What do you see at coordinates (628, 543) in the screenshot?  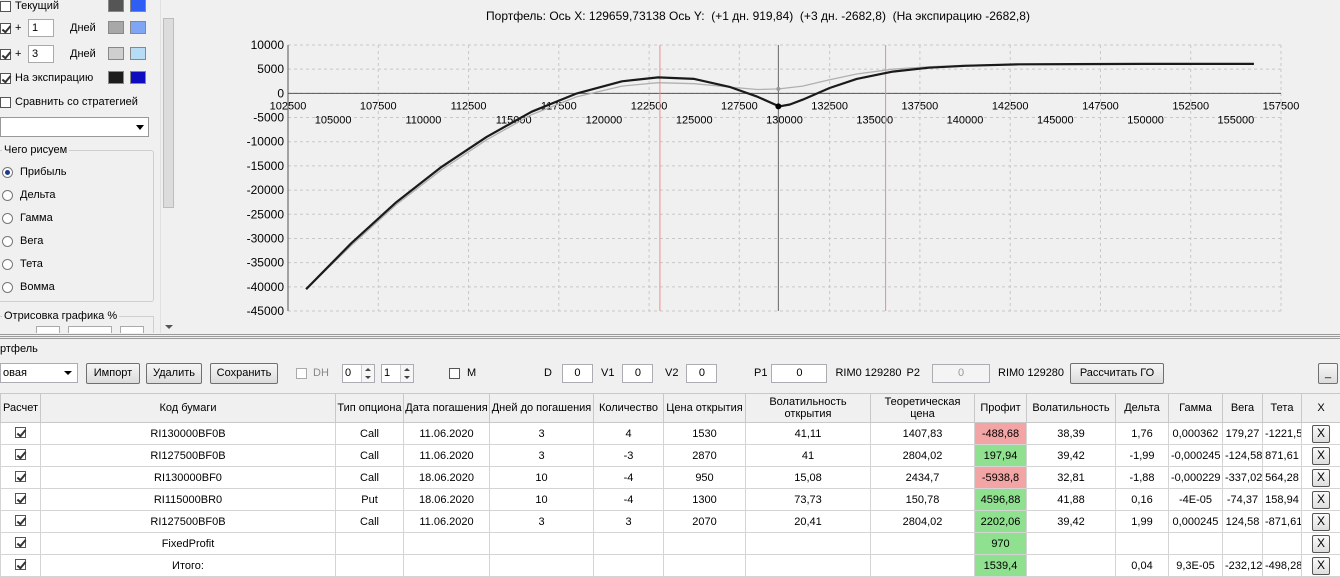 I see `cell-qty` at bounding box center [628, 543].